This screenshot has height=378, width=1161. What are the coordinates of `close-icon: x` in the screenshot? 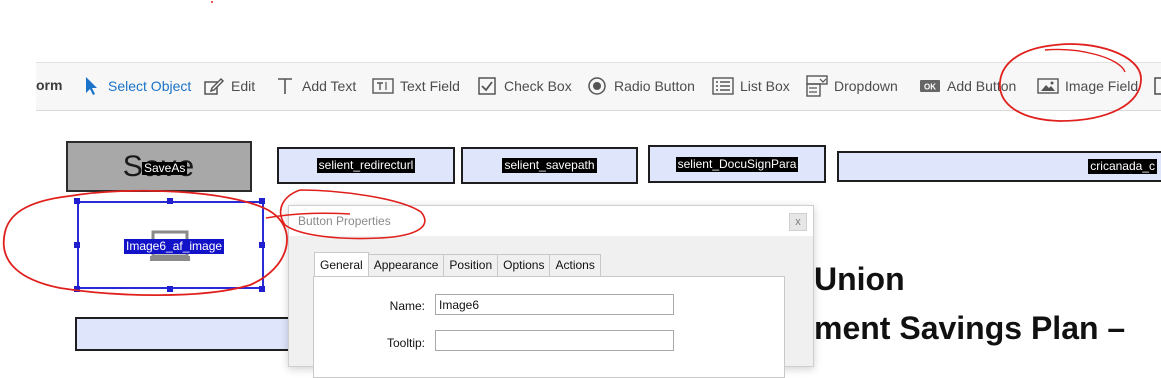 It's located at (798, 222).